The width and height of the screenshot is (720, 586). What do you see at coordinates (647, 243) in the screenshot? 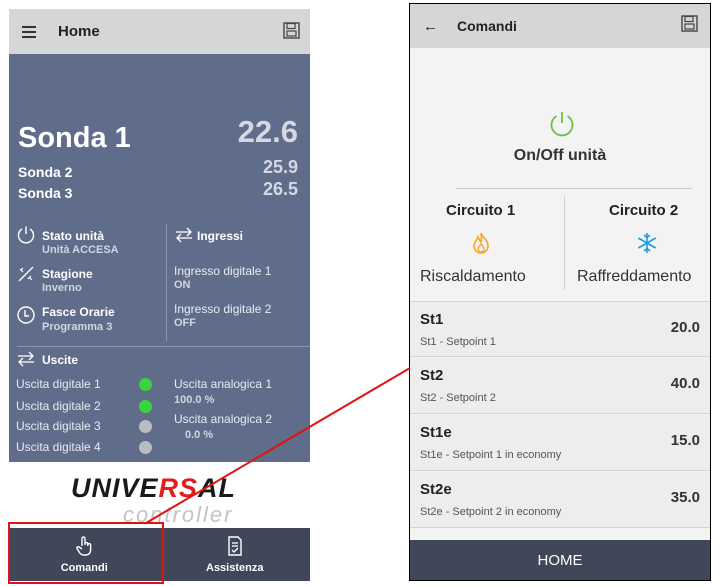
I see `snowflake-icon` at bounding box center [647, 243].